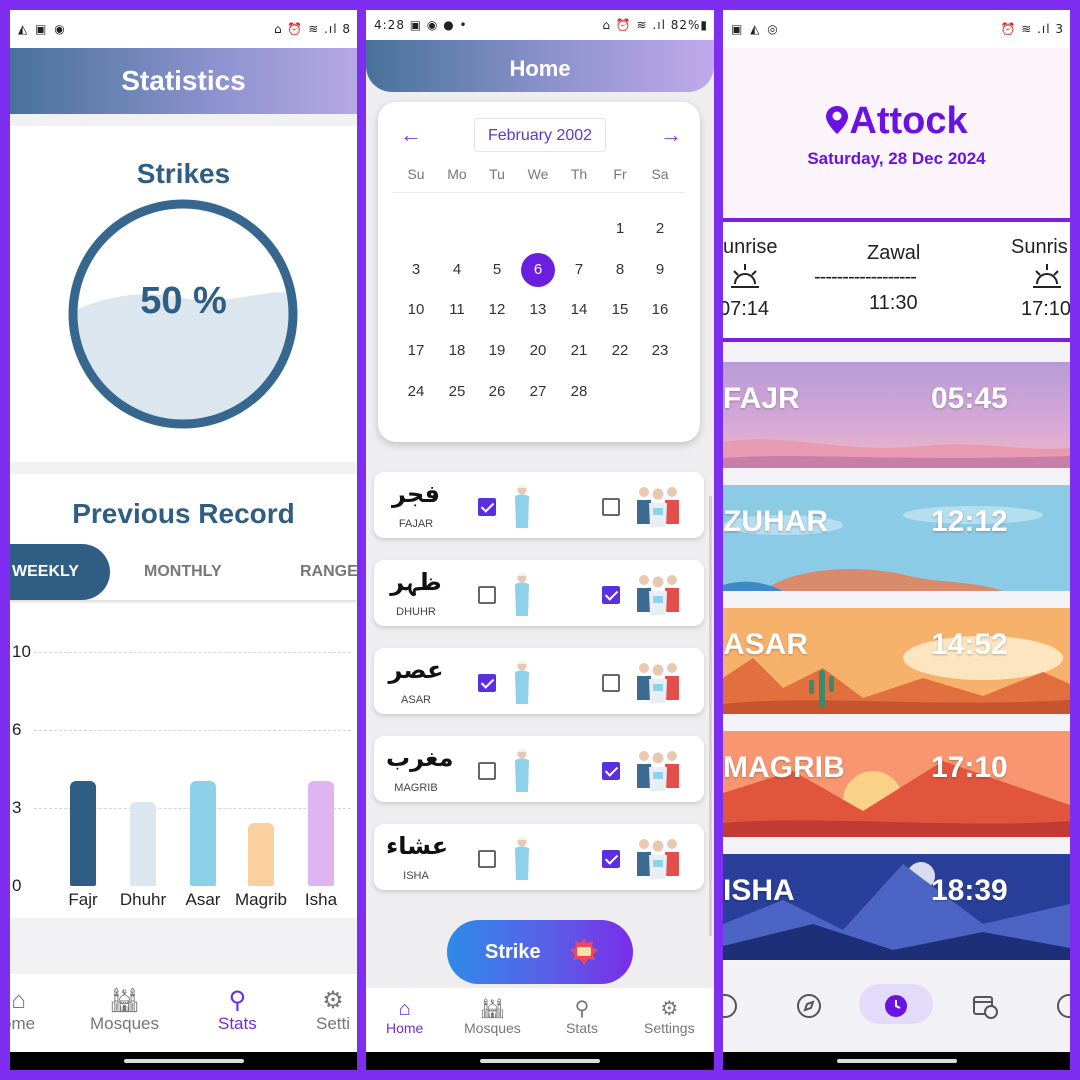 Image resolution: width=1080 pixels, height=1080 pixels. Describe the element at coordinates (416, 788) in the screenshot. I see `prayer-english-name: MAGRIB` at that location.